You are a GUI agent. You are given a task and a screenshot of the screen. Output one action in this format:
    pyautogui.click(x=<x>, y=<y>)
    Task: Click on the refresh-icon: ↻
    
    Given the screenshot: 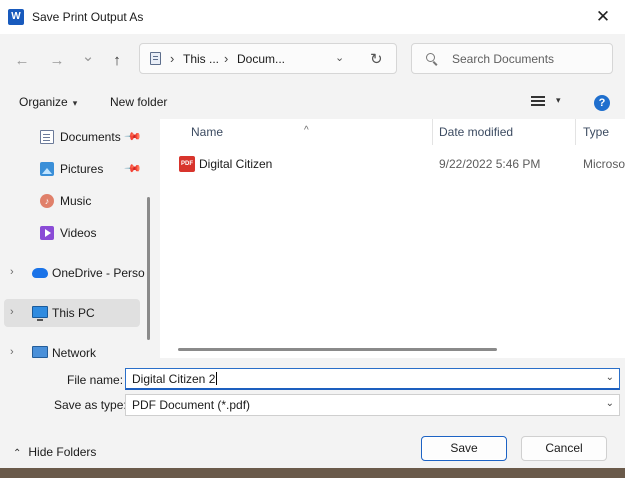 What is the action you would take?
    pyautogui.click(x=376, y=59)
    